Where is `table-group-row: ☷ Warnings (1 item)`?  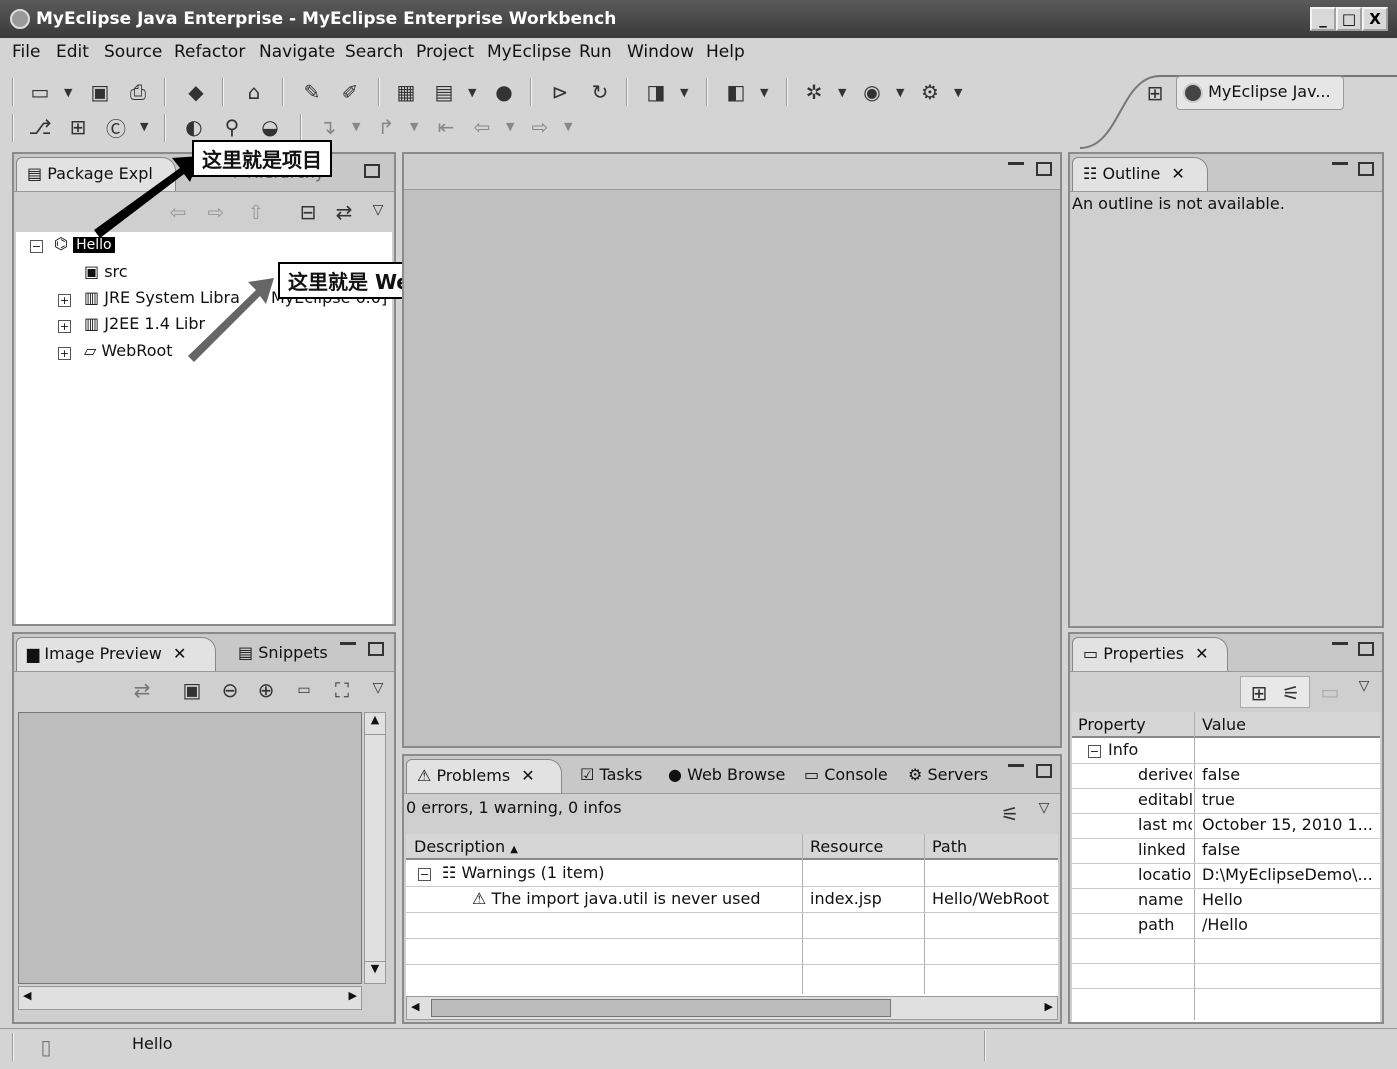 table-group-row: ☷ Warnings (1 item) is located at coordinates (523, 872).